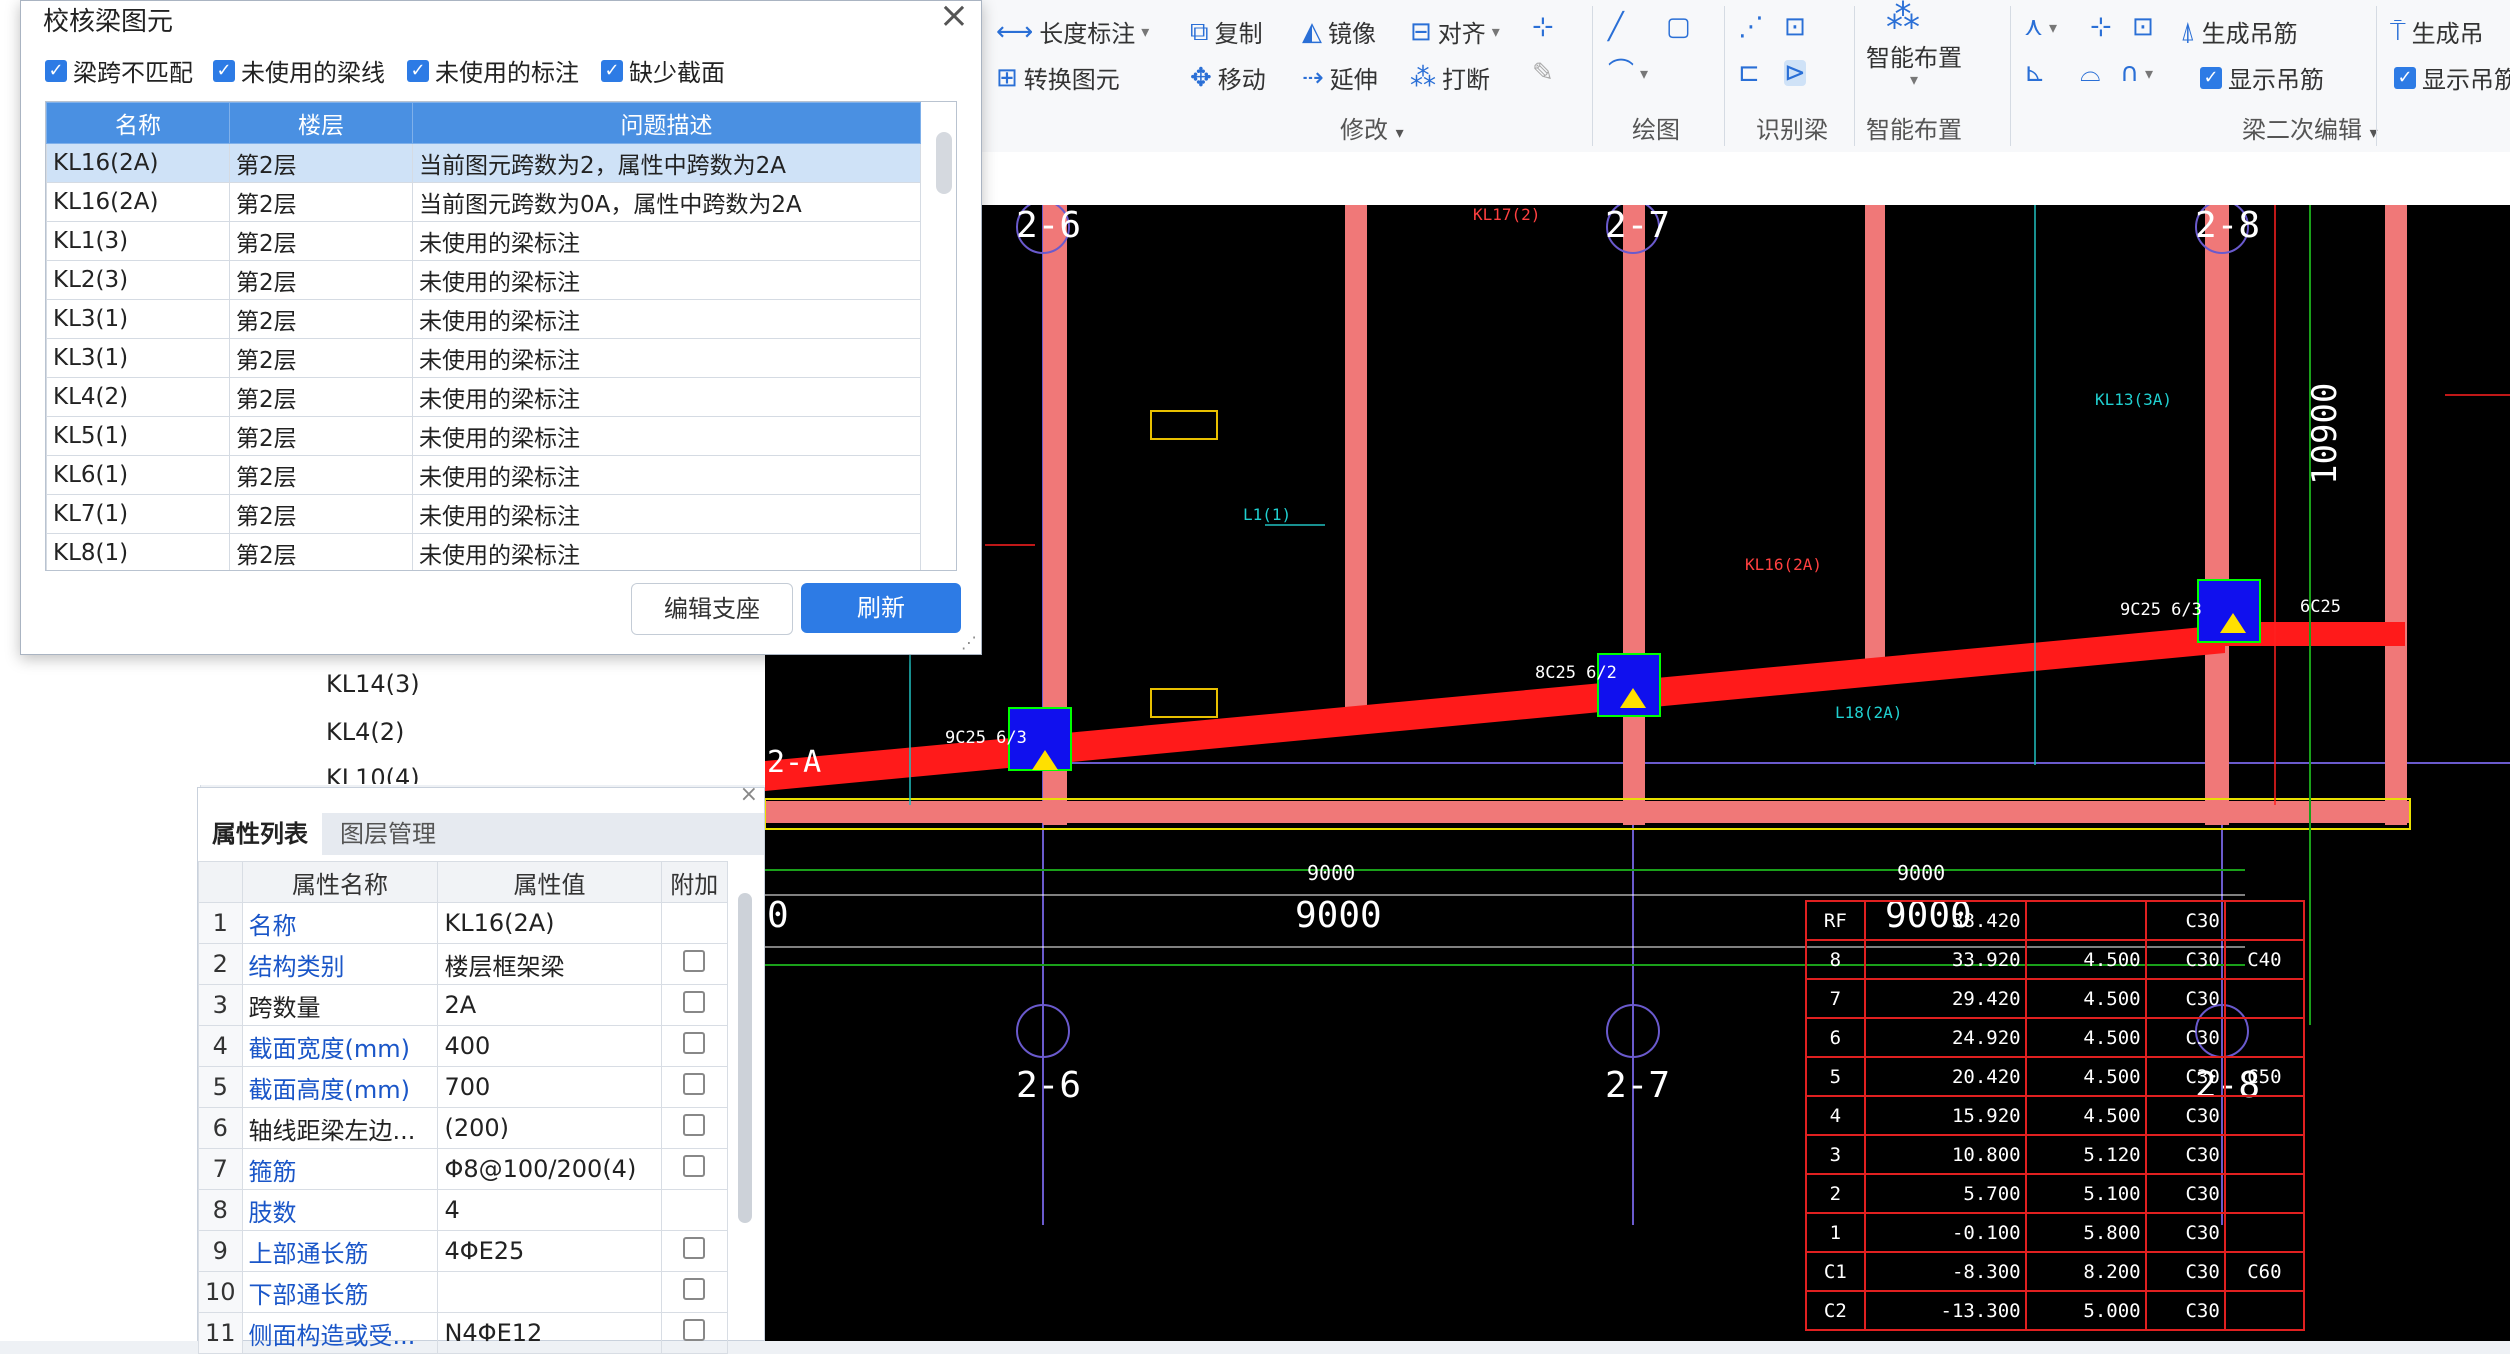  I want to click on table-row: KL16(2A) 第2层 当前图元跨数为2，属性中跨数为2A, so click(483, 163).